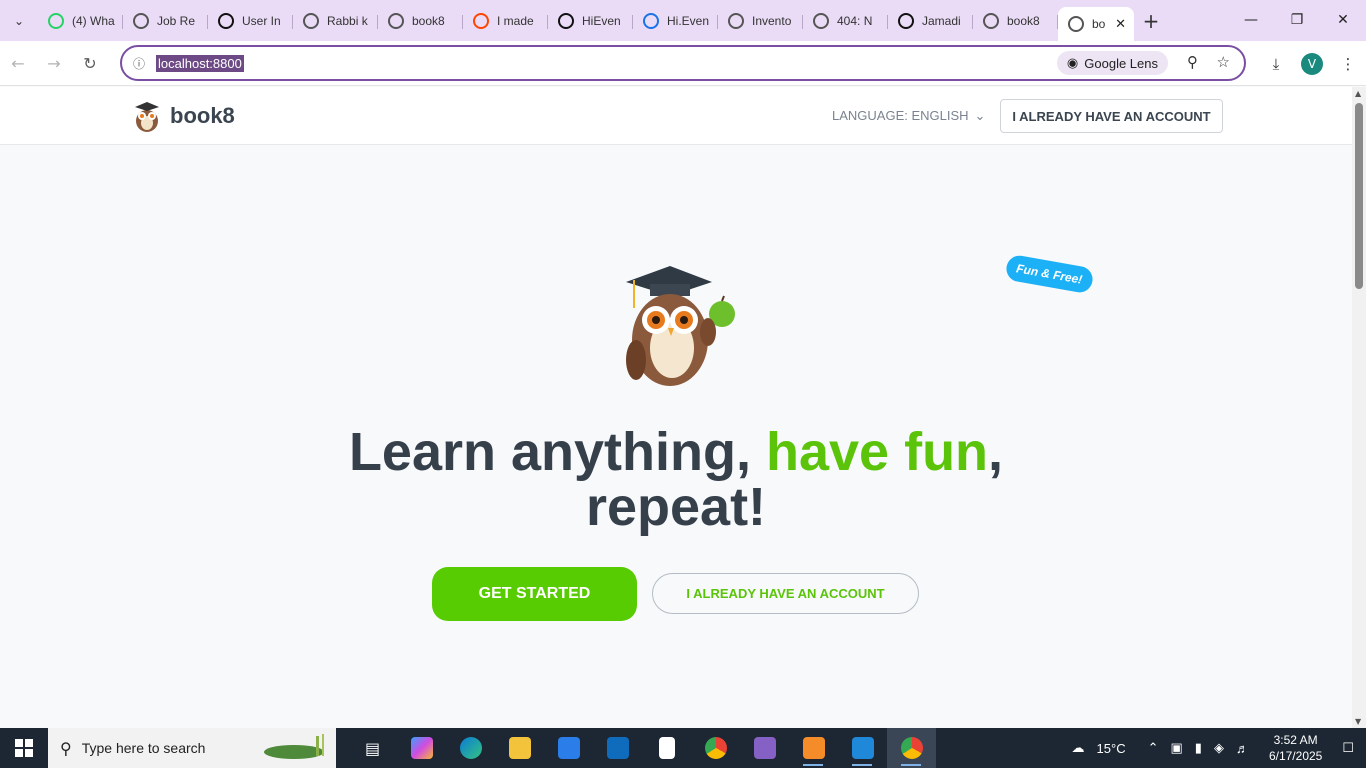 The height and width of the screenshot is (768, 1366). What do you see at coordinates (1099, 24) in the screenshot?
I see `tab-title: bo` at bounding box center [1099, 24].